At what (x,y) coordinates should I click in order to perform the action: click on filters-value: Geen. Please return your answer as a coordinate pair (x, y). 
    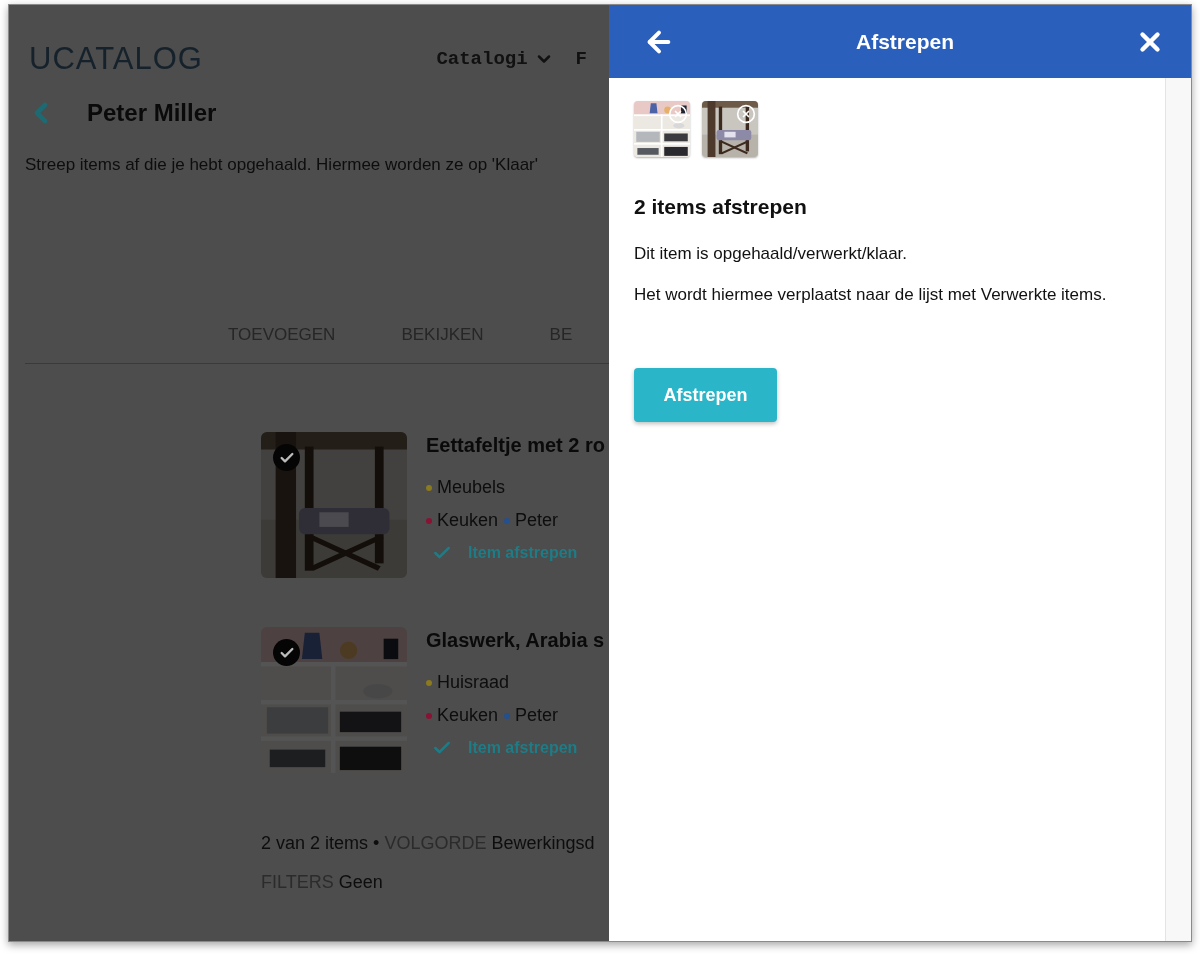
    Looking at the image, I should click on (360, 882).